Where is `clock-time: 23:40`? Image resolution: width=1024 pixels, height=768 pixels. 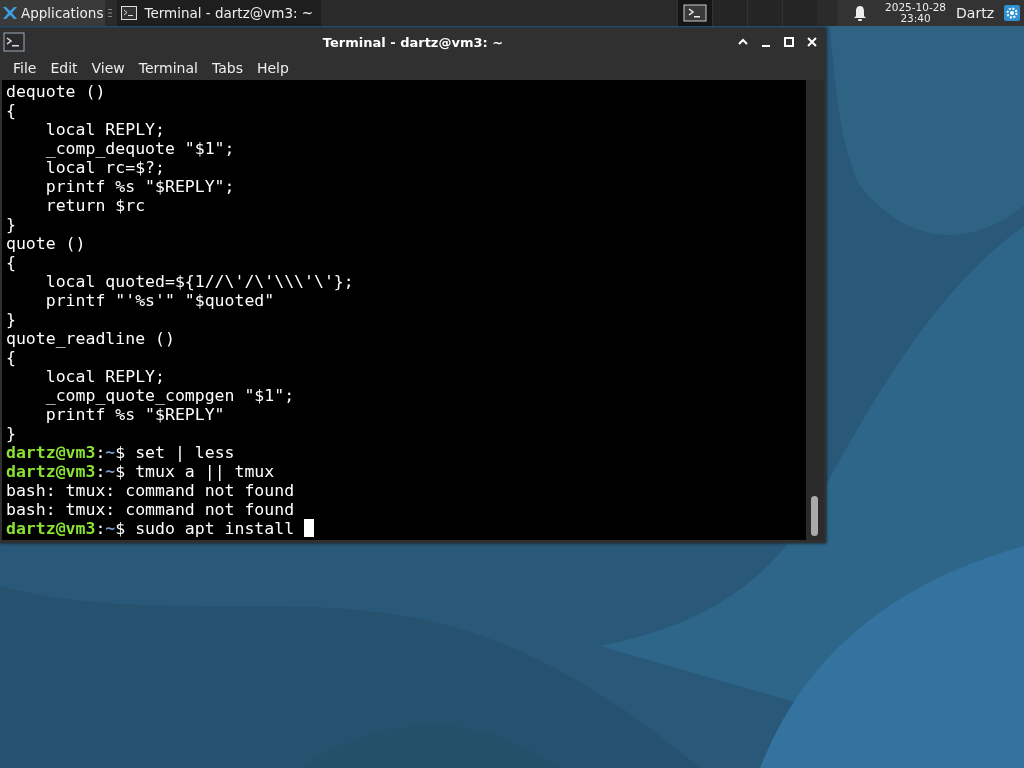 clock-time: 23:40 is located at coordinates (915, 18).